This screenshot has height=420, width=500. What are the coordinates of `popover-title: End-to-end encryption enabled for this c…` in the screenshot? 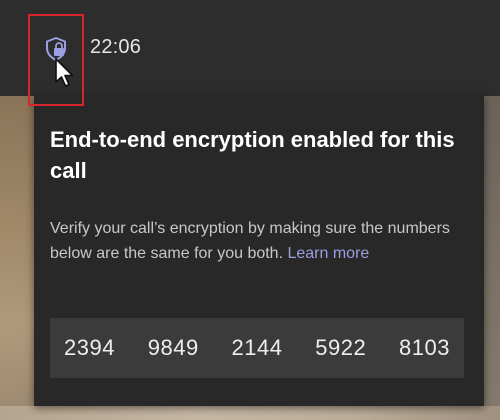 It's located at (252, 155).